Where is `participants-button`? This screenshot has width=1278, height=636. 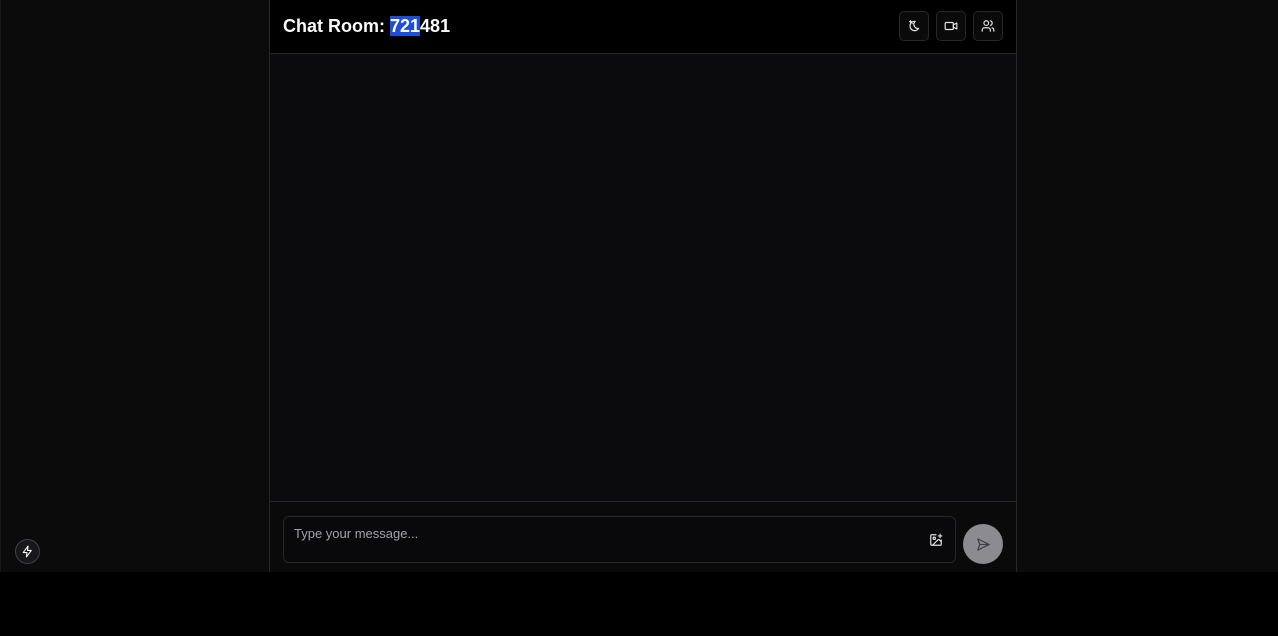
participants-button is located at coordinates (988, 26).